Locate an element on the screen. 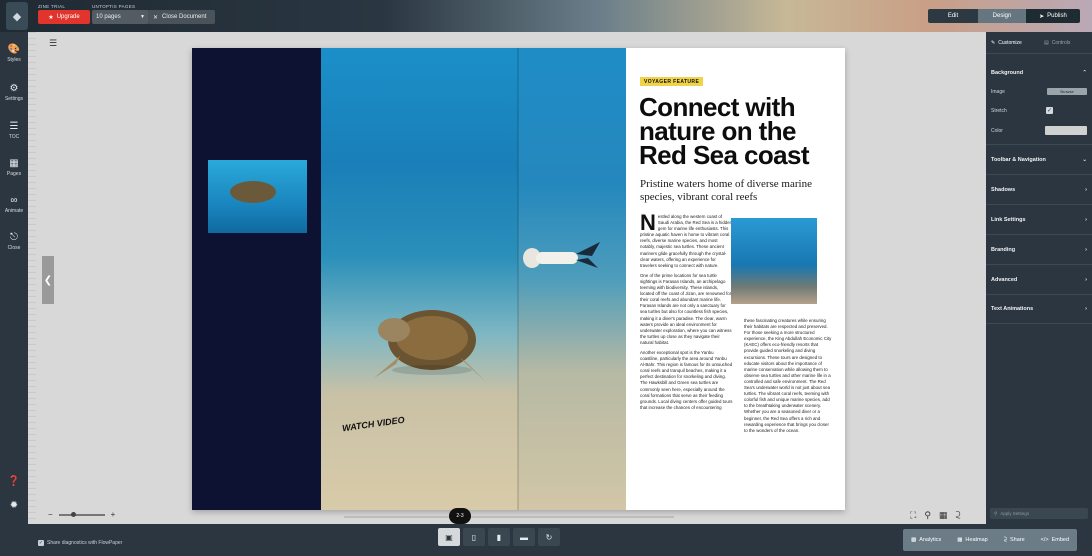 This screenshot has width=1092, height=556. sidebar-item-toc: ☰ TOC is located at coordinates (14, 130).